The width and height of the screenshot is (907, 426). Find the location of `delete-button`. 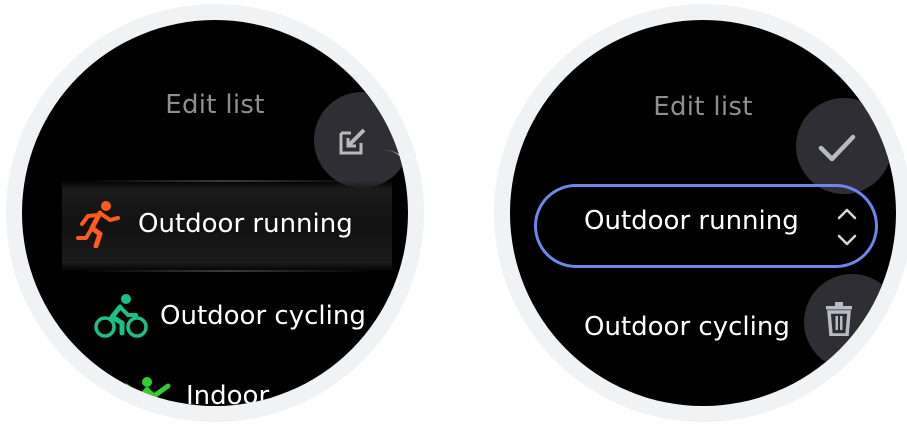

delete-button is located at coordinates (850, 322).